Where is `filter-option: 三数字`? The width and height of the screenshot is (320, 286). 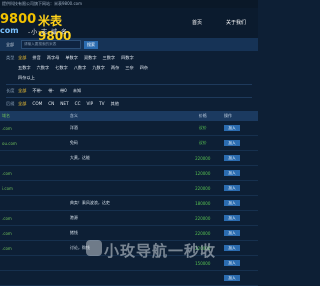 filter-option: 三数字 is located at coordinates (109, 58).